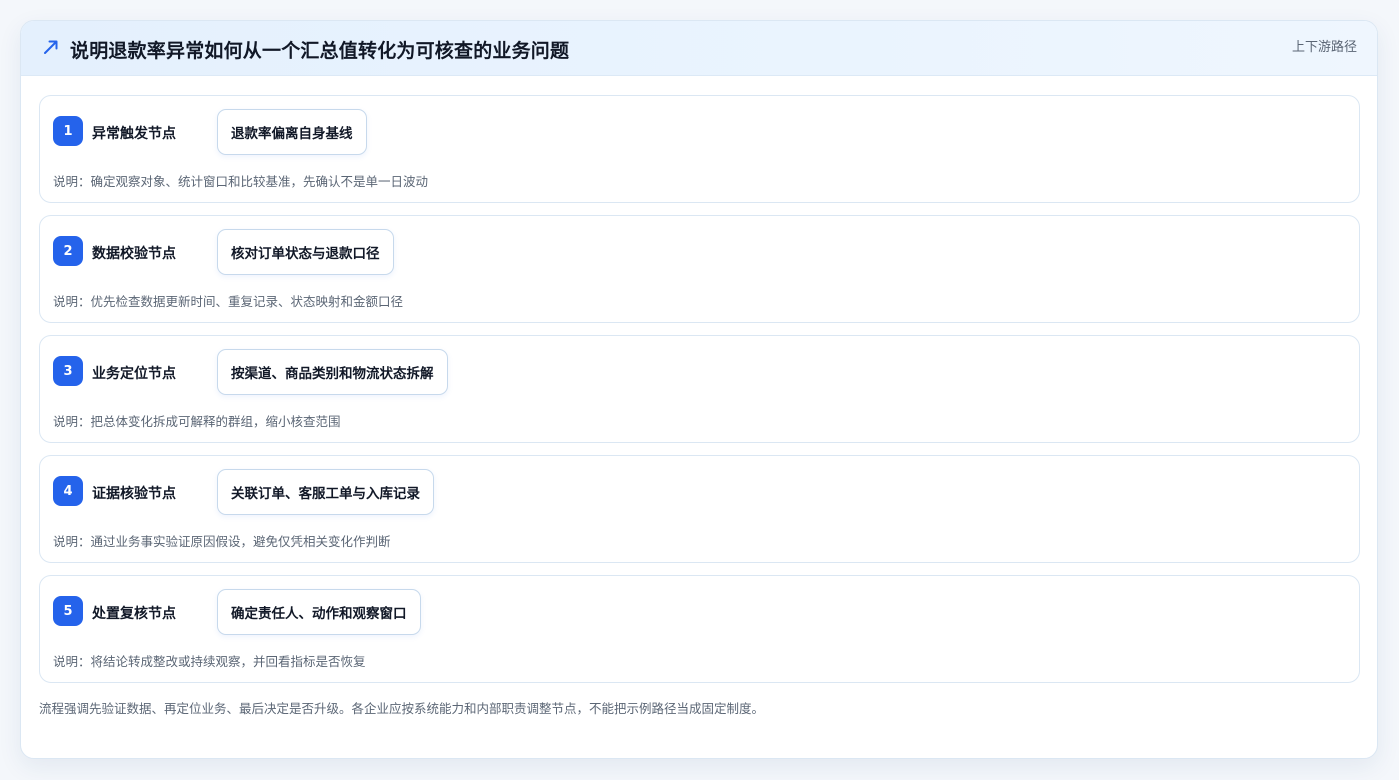 The image size is (1399, 780). I want to click on step-action-pill: 按渠道、商品类别和物流状态拆解, so click(332, 372).